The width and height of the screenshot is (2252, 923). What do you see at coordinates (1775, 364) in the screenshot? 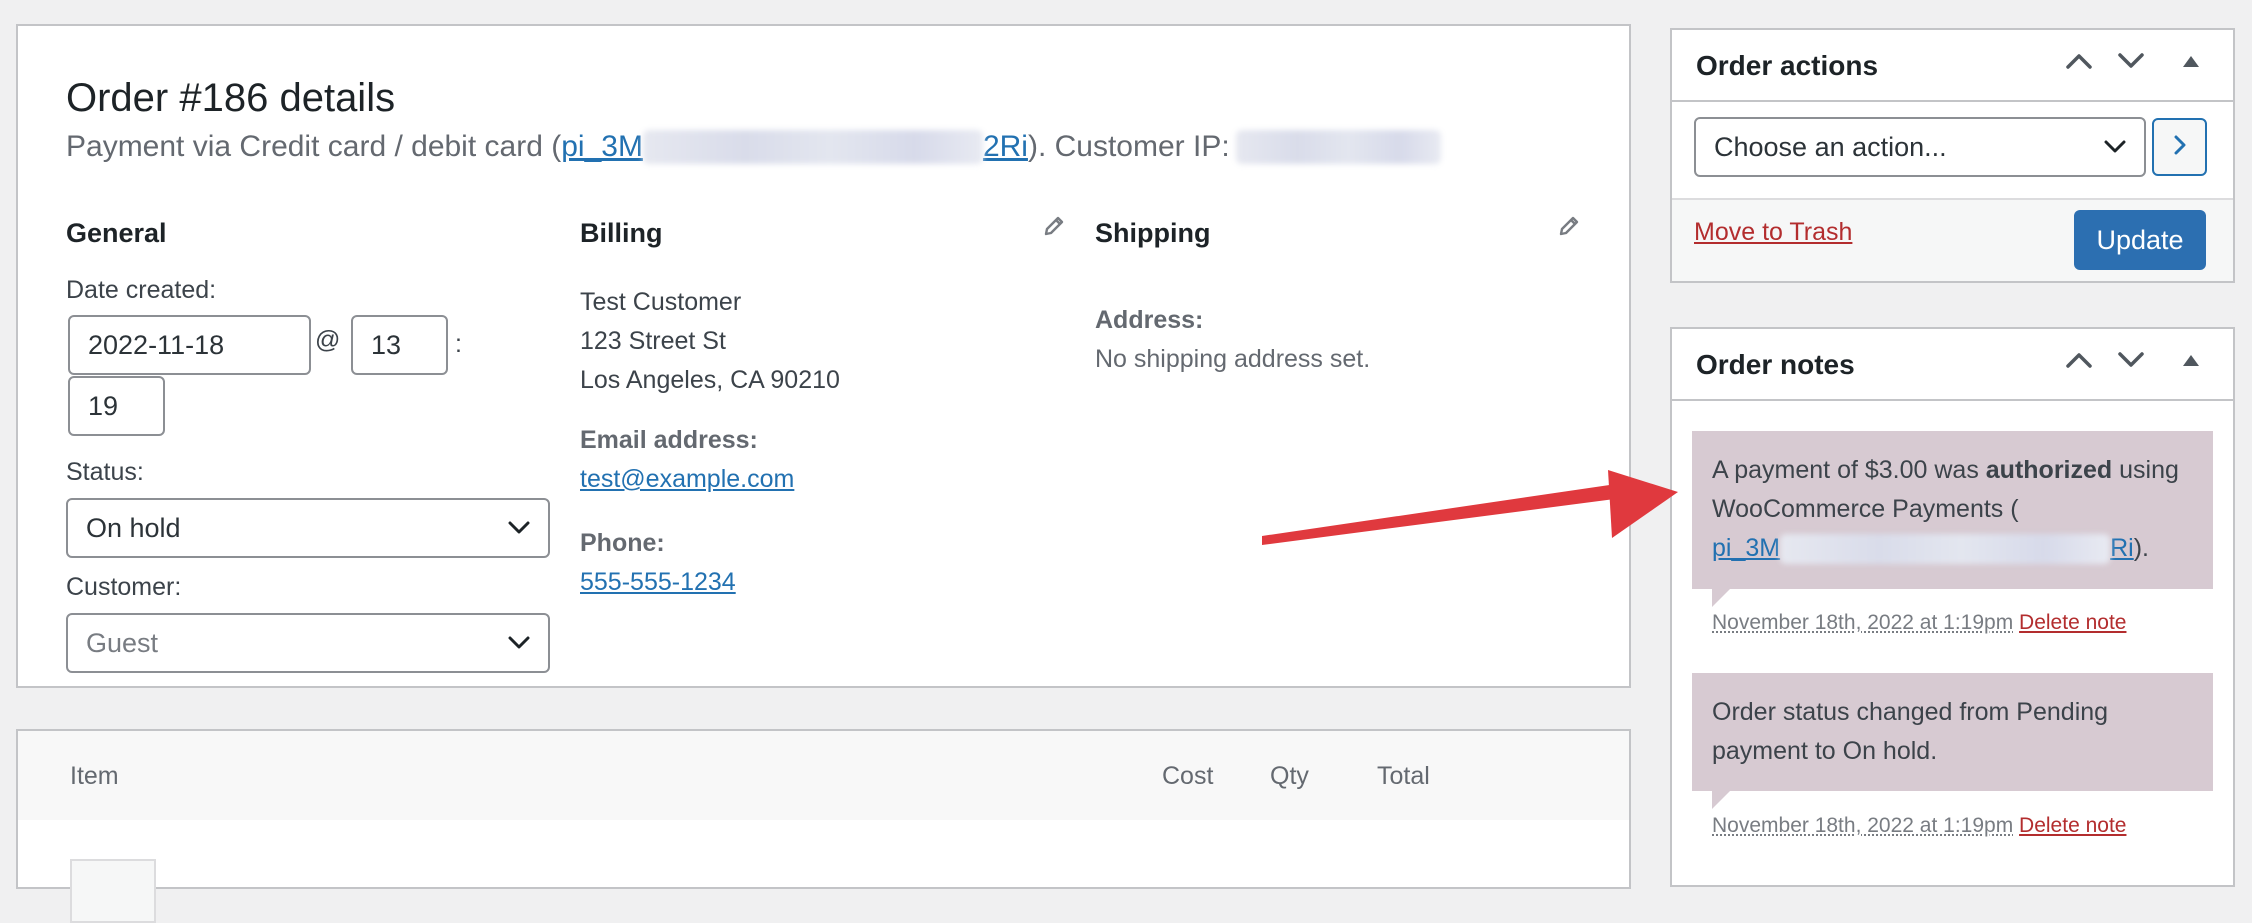
I see `order-notes-title: Order notes` at bounding box center [1775, 364].